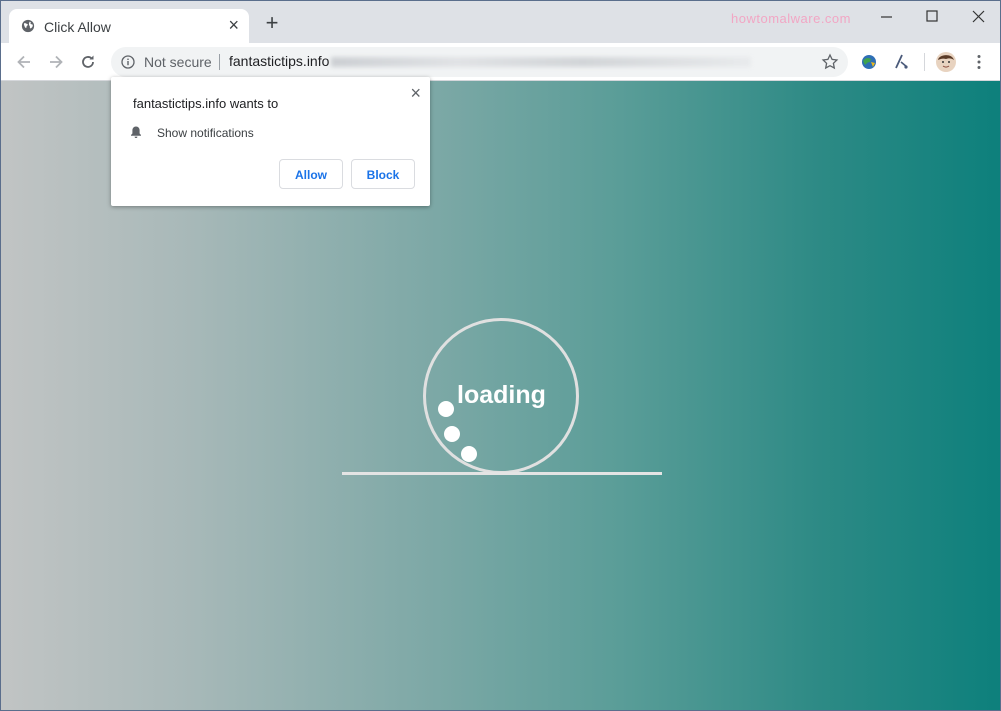  What do you see at coordinates (500, 22) in the screenshot?
I see `tab-strip: Click Allow × + howtomalware.com` at bounding box center [500, 22].